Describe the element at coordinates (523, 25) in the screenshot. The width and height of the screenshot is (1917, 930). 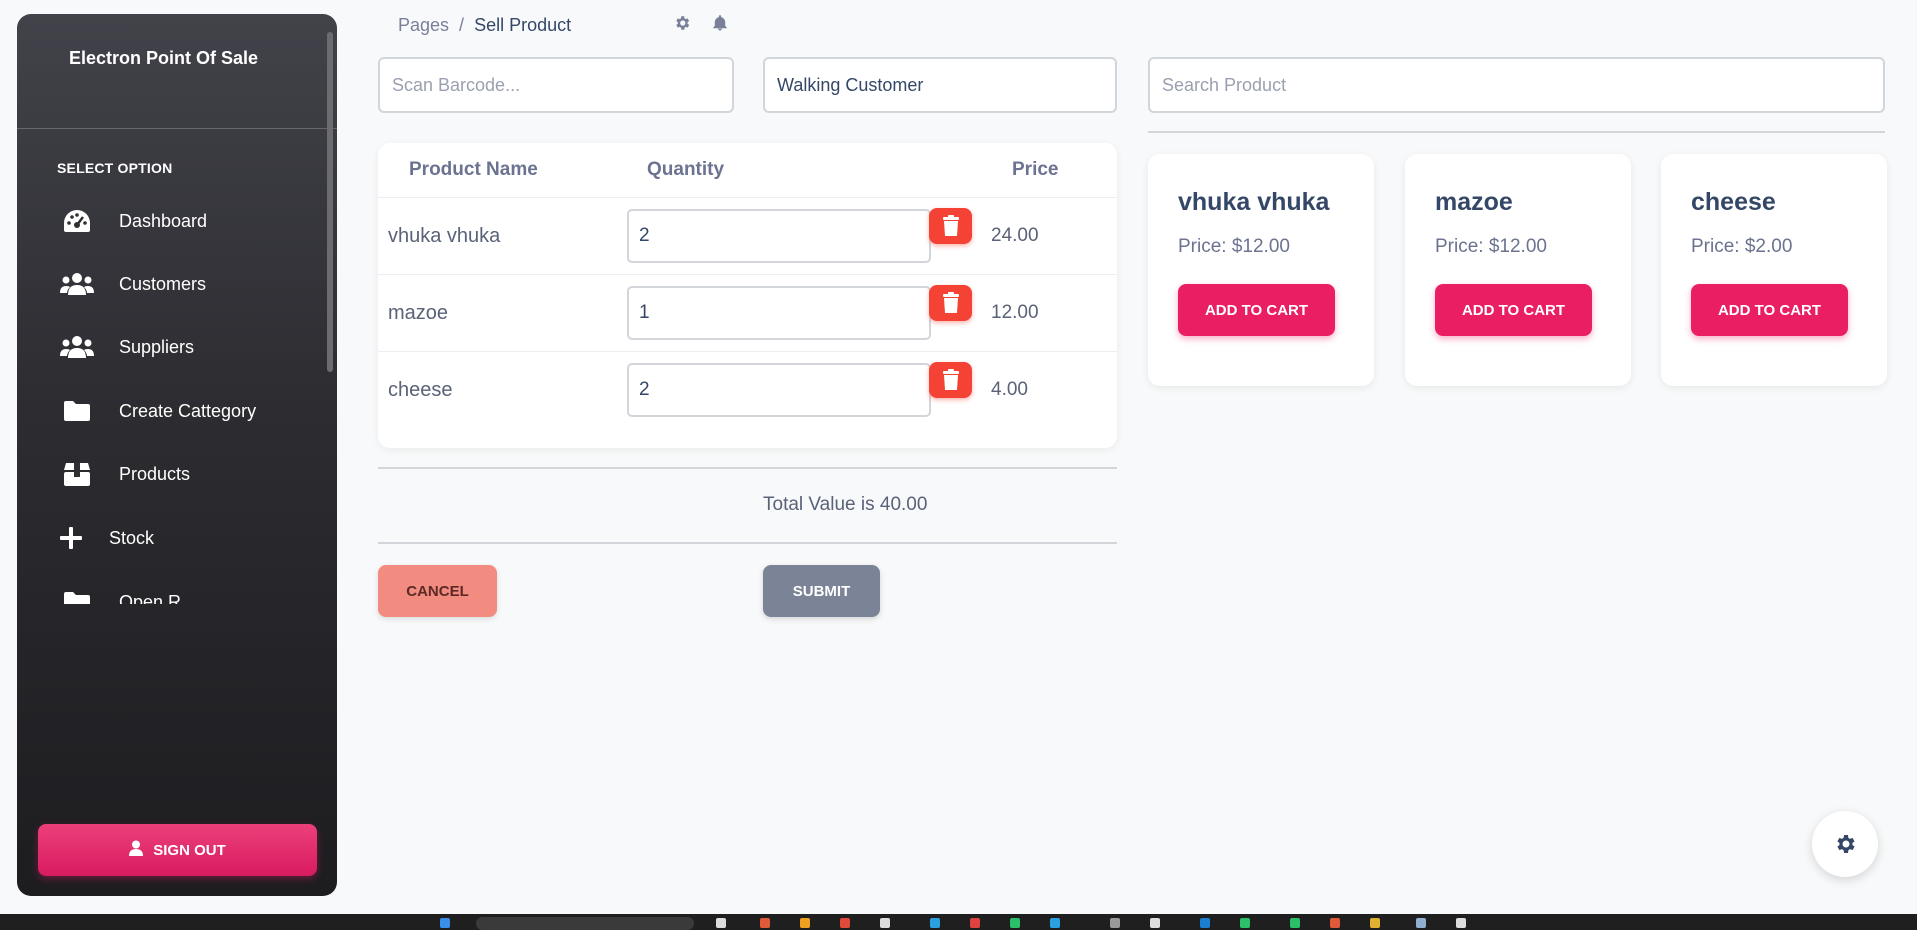
I see `breadcrumb-current: Sell Product` at that location.